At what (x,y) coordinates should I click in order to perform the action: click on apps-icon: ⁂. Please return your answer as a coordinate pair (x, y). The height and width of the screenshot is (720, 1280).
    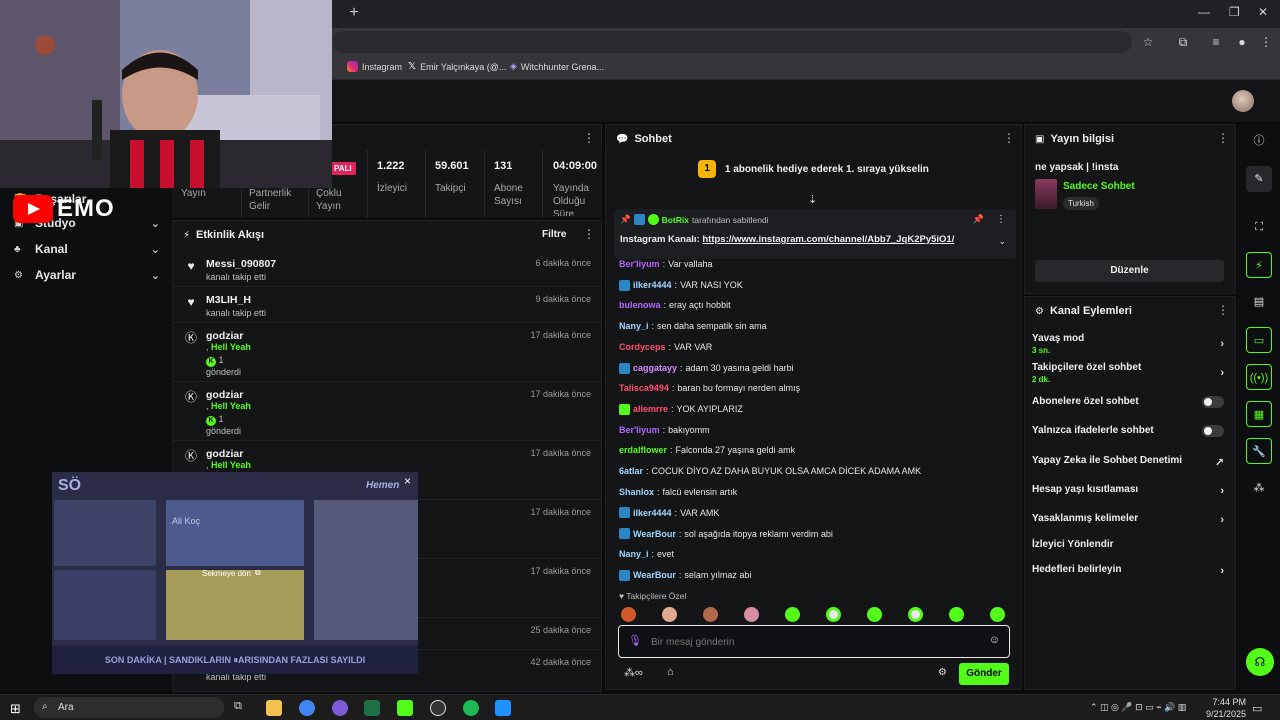
    Looking at the image, I should click on (1259, 488).